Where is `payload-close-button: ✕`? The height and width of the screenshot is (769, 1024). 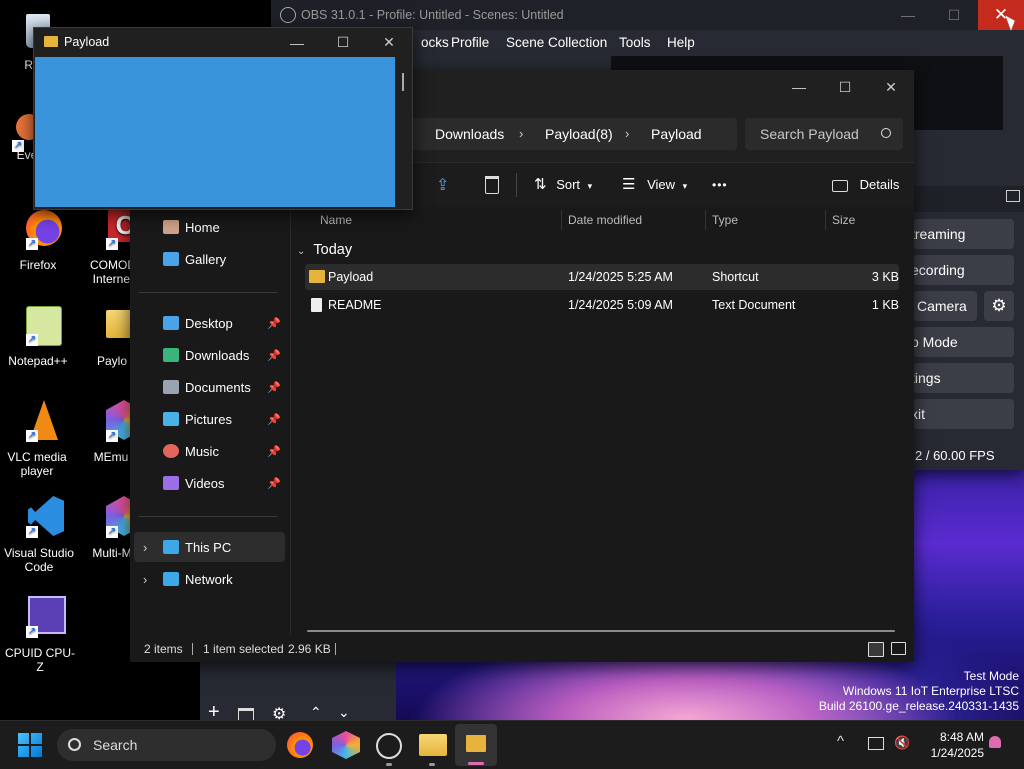 payload-close-button: ✕ is located at coordinates (389, 42).